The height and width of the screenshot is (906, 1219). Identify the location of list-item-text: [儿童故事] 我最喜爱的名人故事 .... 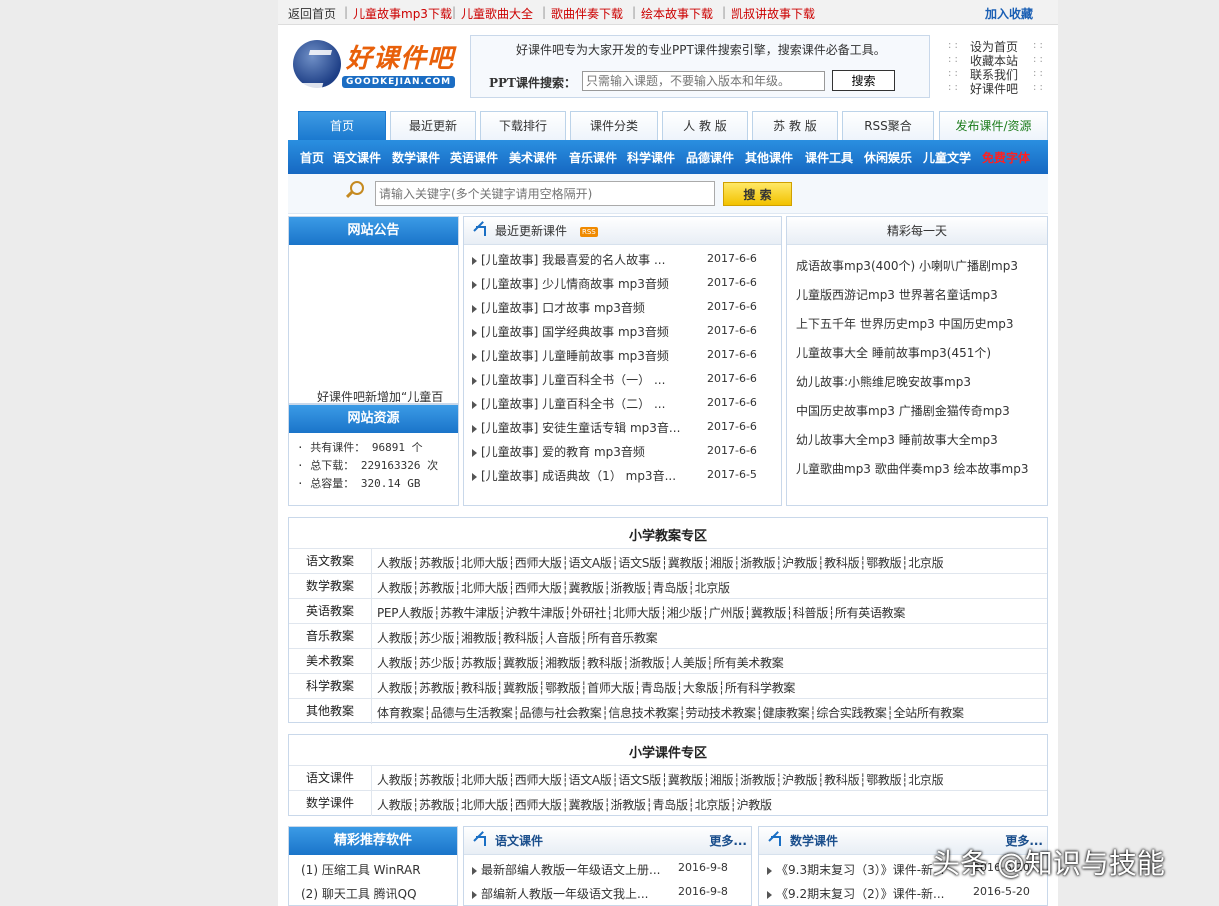
(573, 260).